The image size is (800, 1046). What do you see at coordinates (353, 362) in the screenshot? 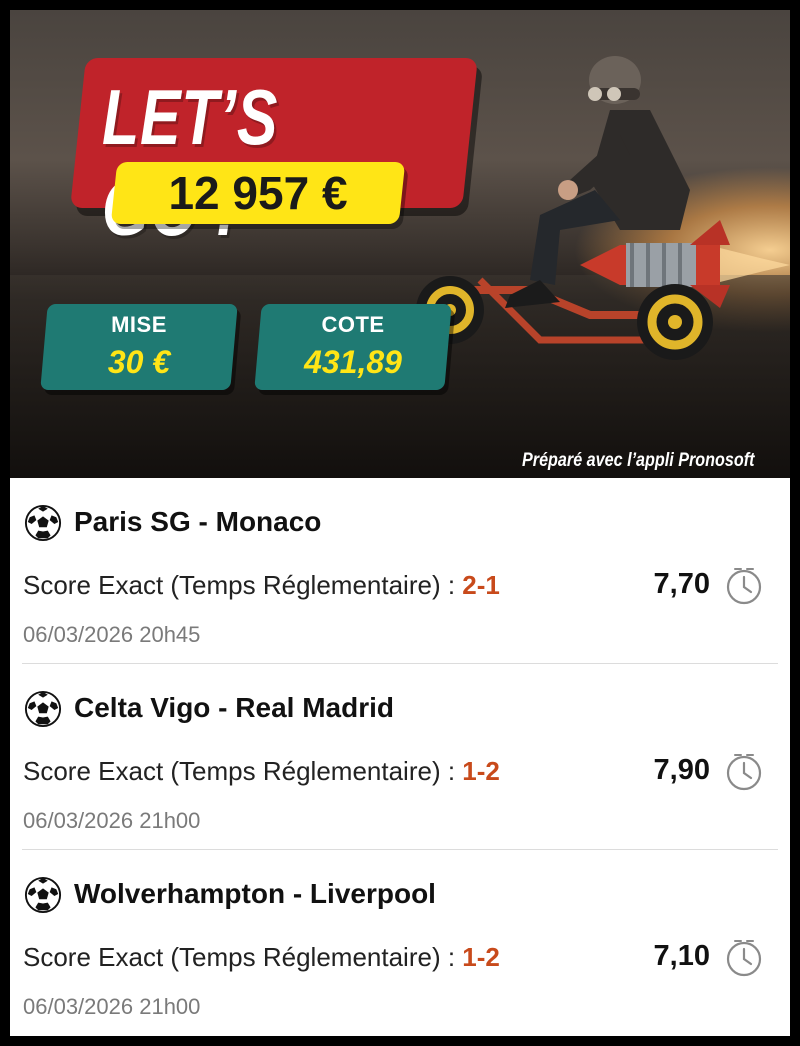
I see `total-odds-value: 431,89` at bounding box center [353, 362].